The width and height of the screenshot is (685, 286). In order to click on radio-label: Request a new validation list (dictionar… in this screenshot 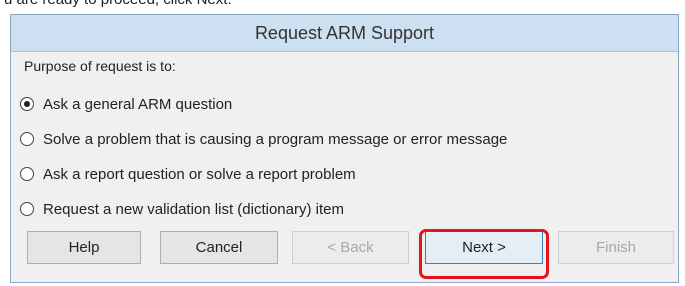, I will do `click(193, 209)`.